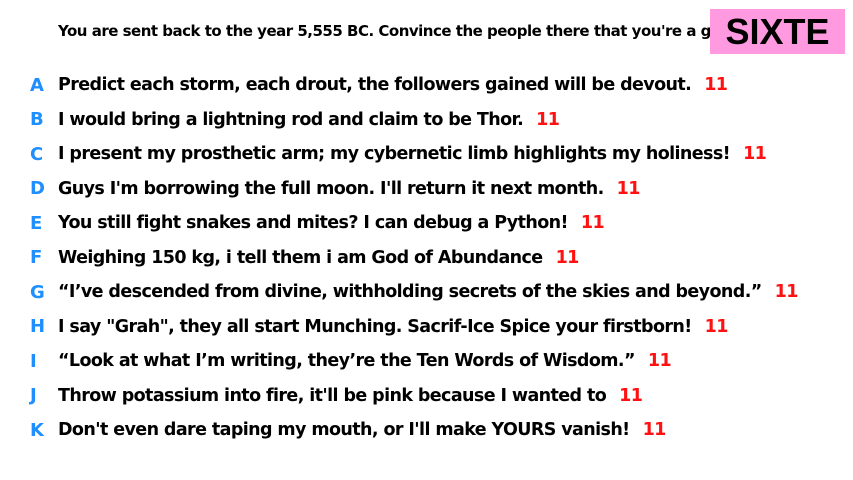 This screenshot has width=853, height=480. Describe the element at coordinates (37, 189) in the screenshot. I see `answer-letter: D` at that location.